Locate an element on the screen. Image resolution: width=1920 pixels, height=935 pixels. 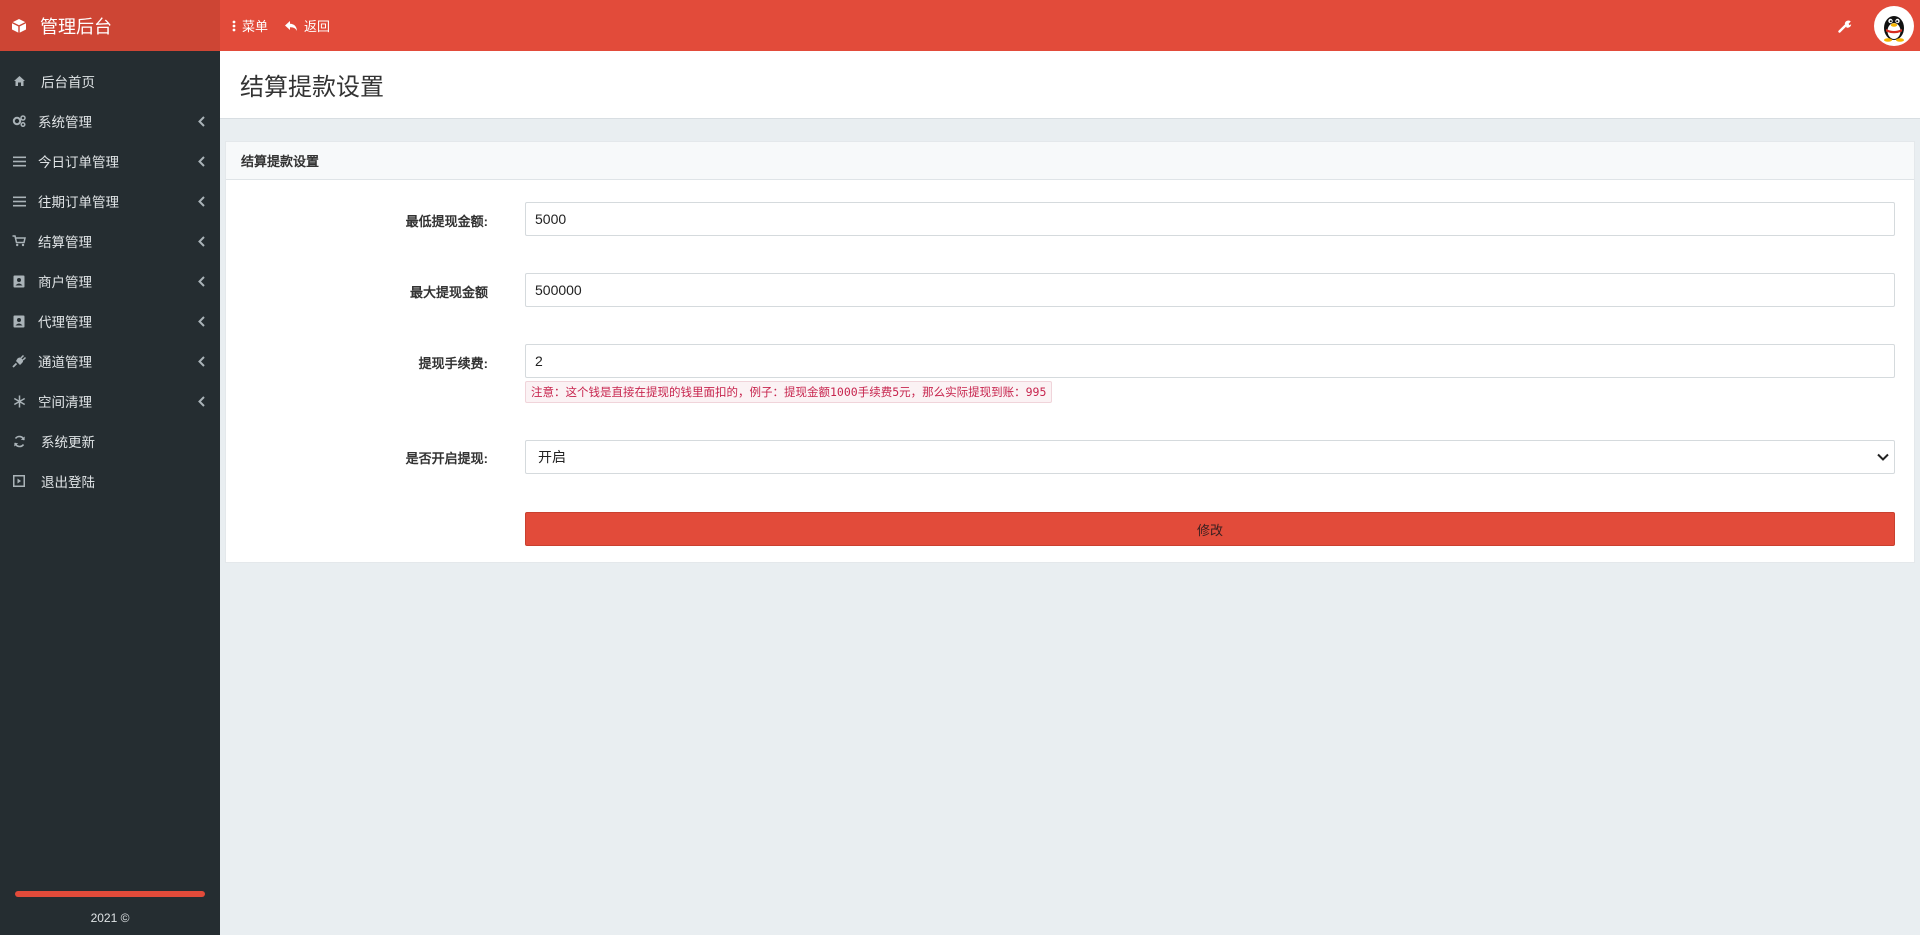
sidebar-item-label: 结算管理 is located at coordinates (65, 242).